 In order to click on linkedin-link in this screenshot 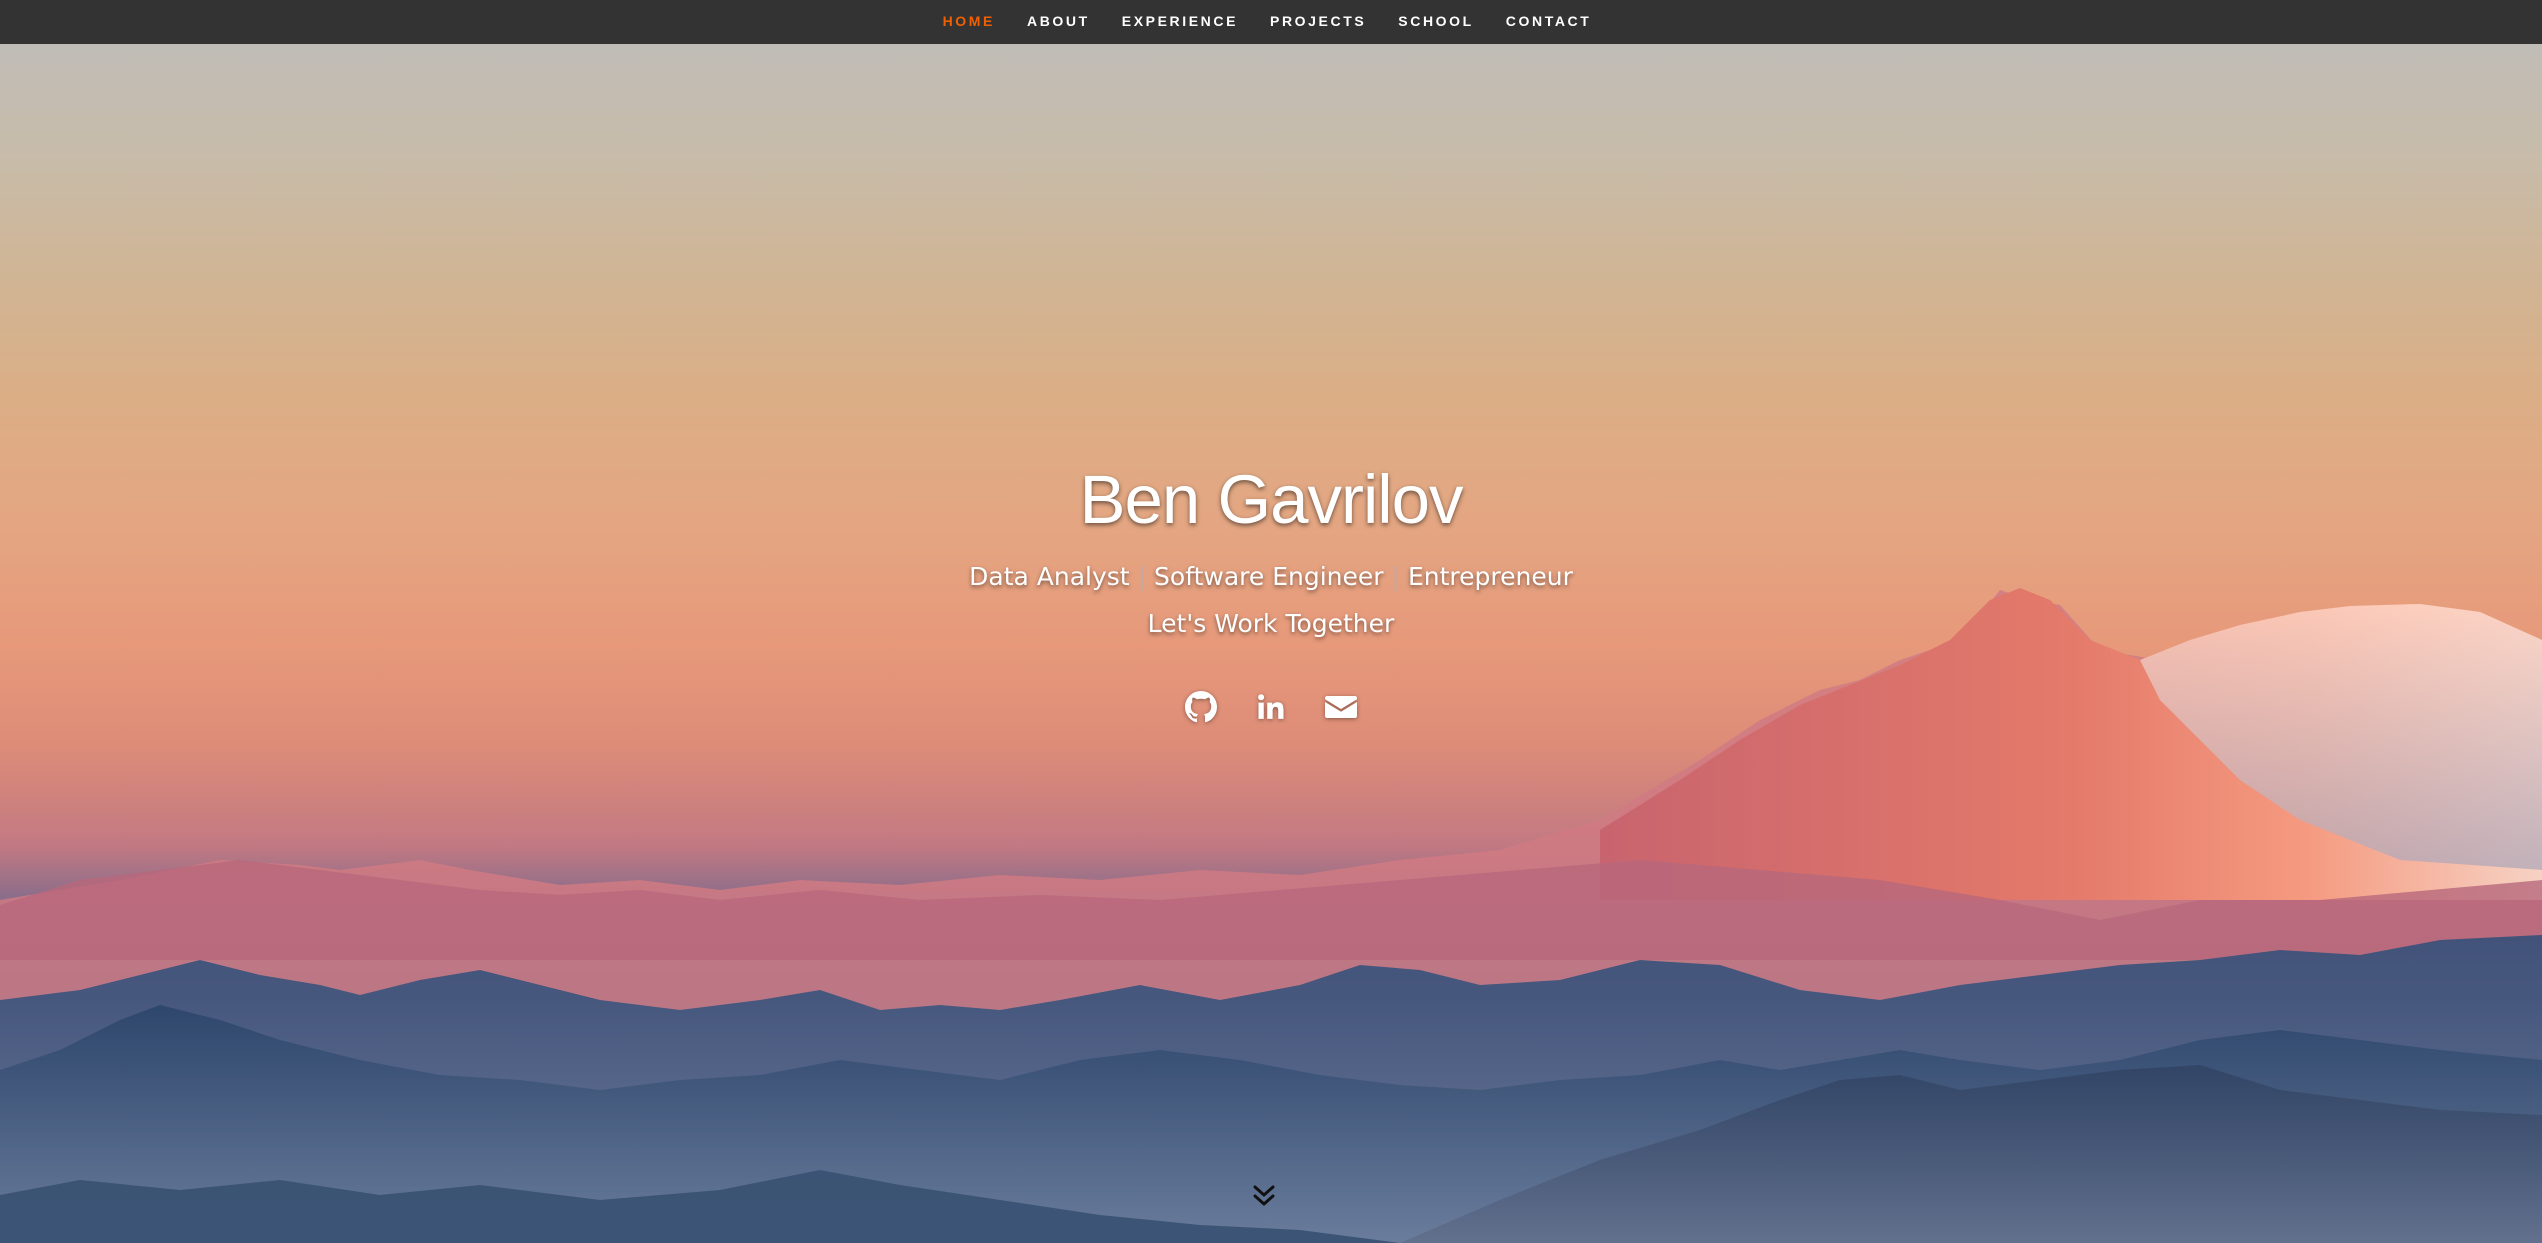, I will do `click(1271, 707)`.